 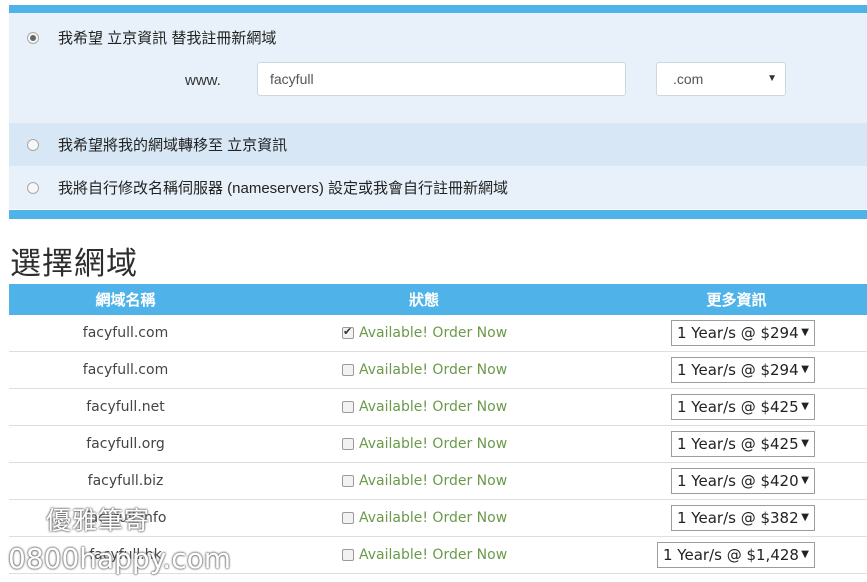 I want to click on domain-name-cell: facyfull.org, so click(x=125, y=444).